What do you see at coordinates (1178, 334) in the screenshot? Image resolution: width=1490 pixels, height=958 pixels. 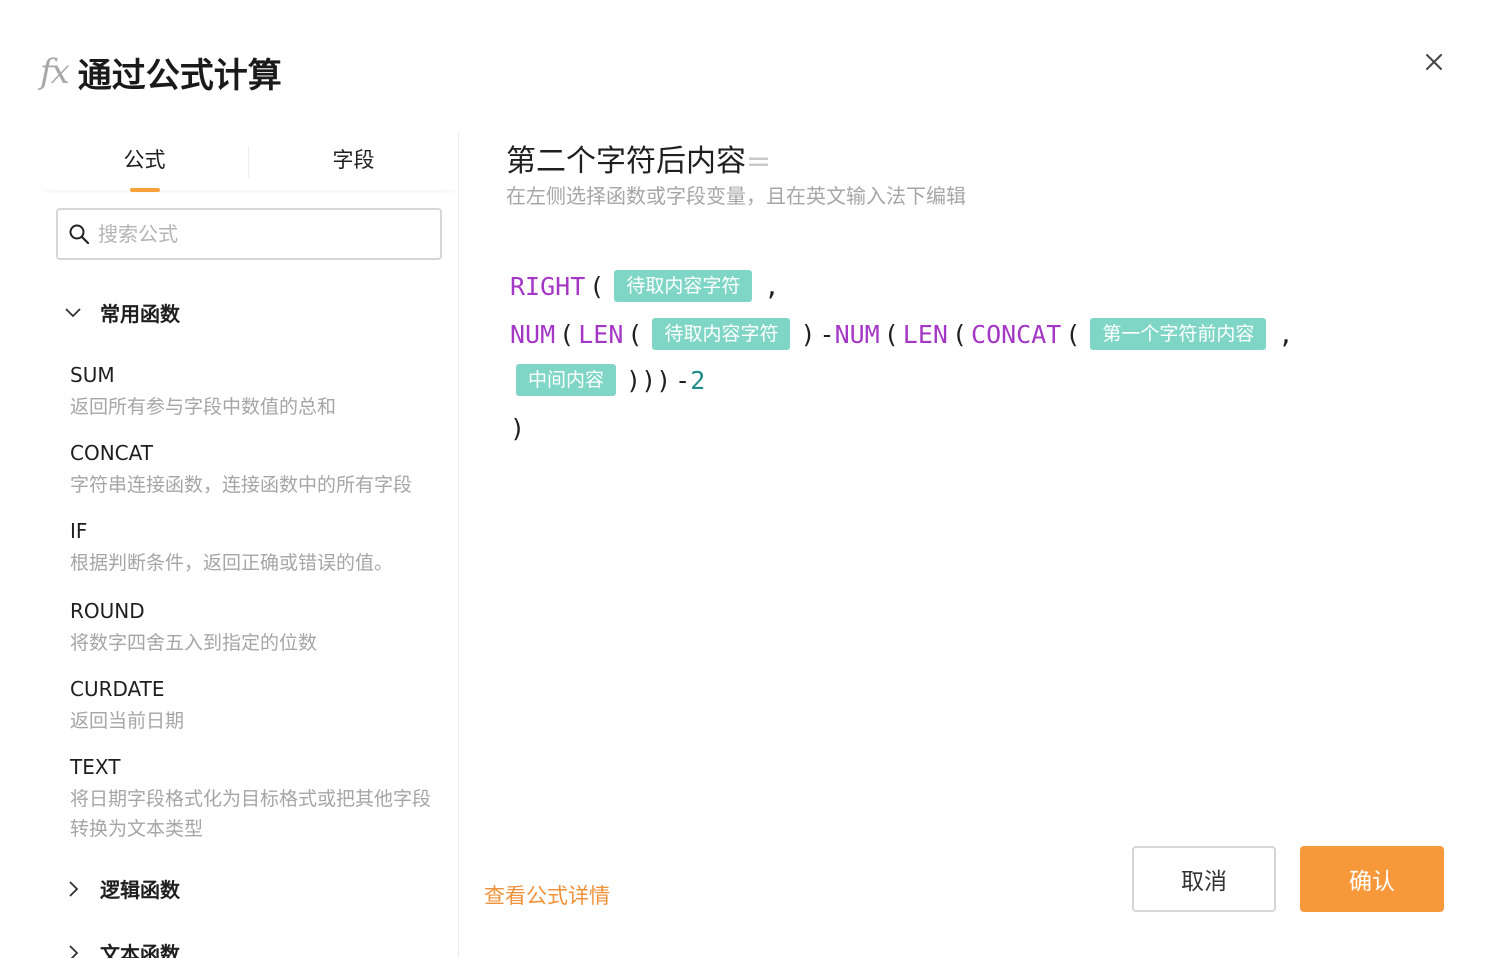 I see `field-tag: 第一个字符前内容` at bounding box center [1178, 334].